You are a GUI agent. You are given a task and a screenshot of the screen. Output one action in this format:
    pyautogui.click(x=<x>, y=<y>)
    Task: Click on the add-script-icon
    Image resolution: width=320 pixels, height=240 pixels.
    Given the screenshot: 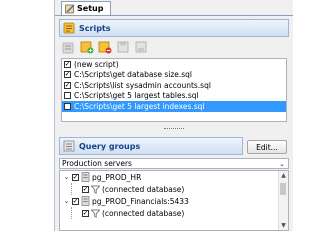 What is the action you would take?
    pyautogui.click(x=86, y=47)
    